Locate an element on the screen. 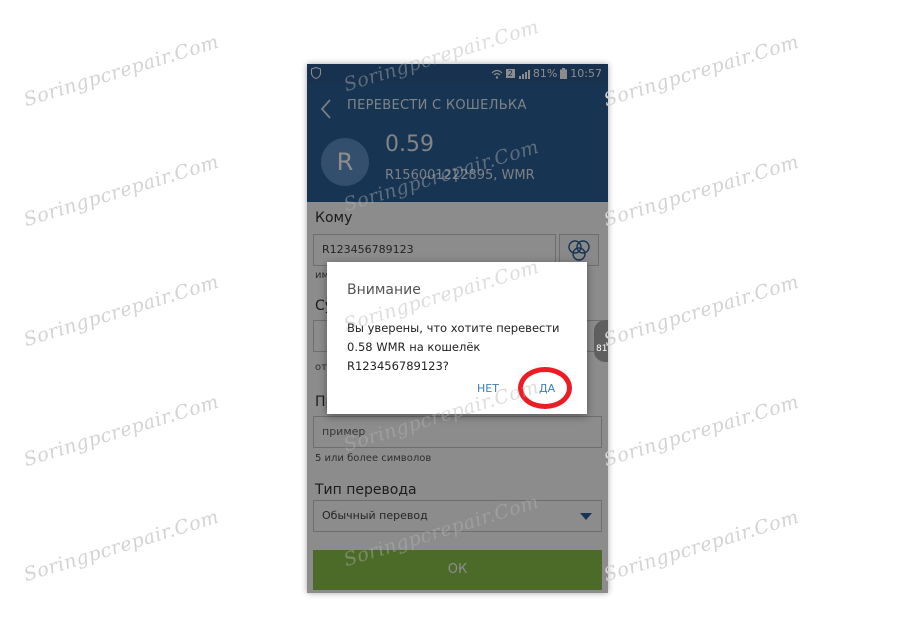  no-button: НЕТ is located at coordinates (488, 388).